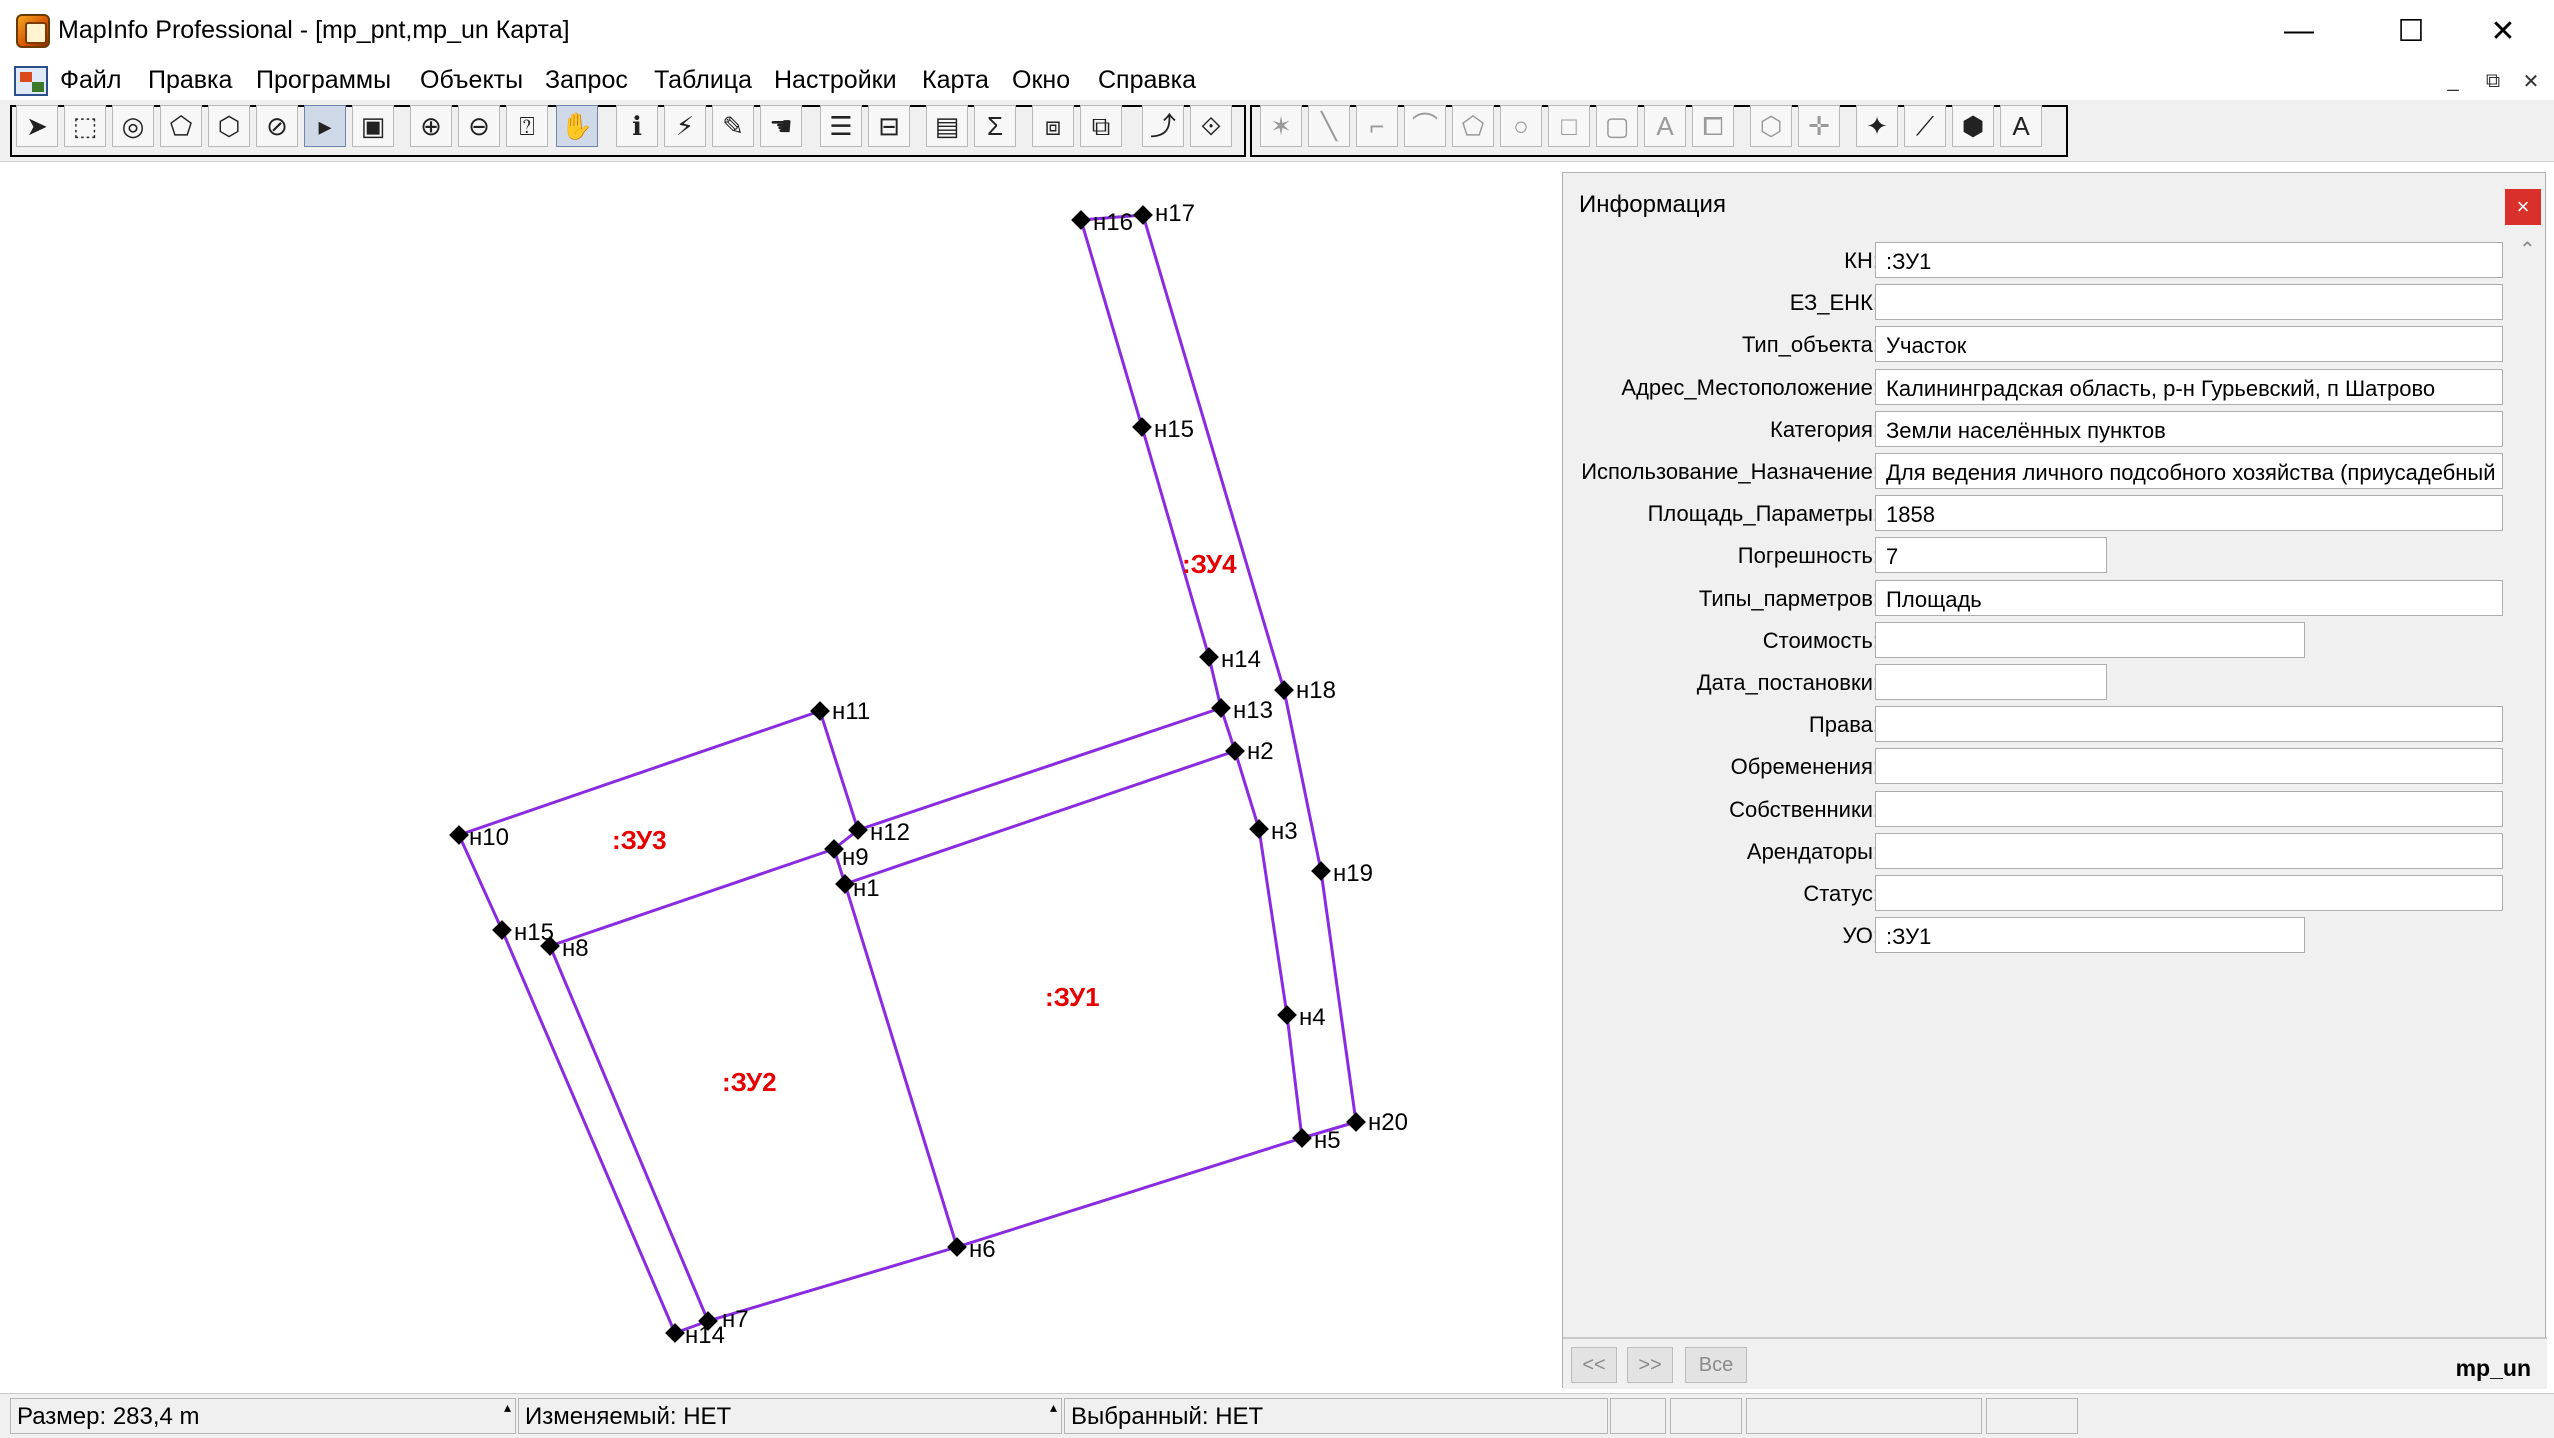 The image size is (2554, 1438). What do you see at coordinates (85, 126) in the screenshot?
I see `marquee-select-icon: ⬚` at bounding box center [85, 126].